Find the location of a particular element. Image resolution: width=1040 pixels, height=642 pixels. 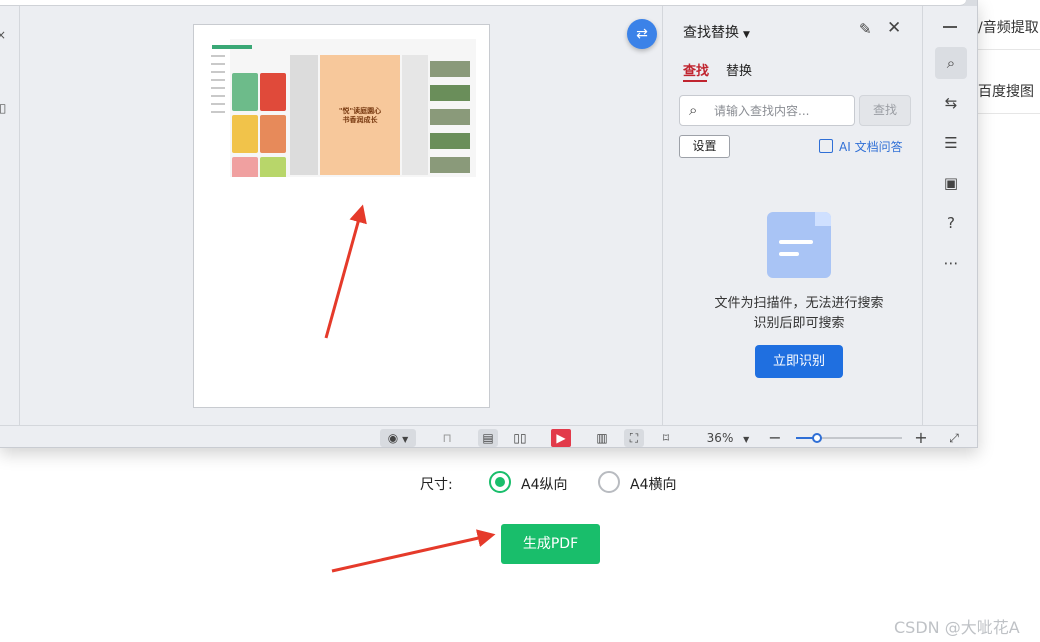

left-close-icon: × is located at coordinates (3, 35).